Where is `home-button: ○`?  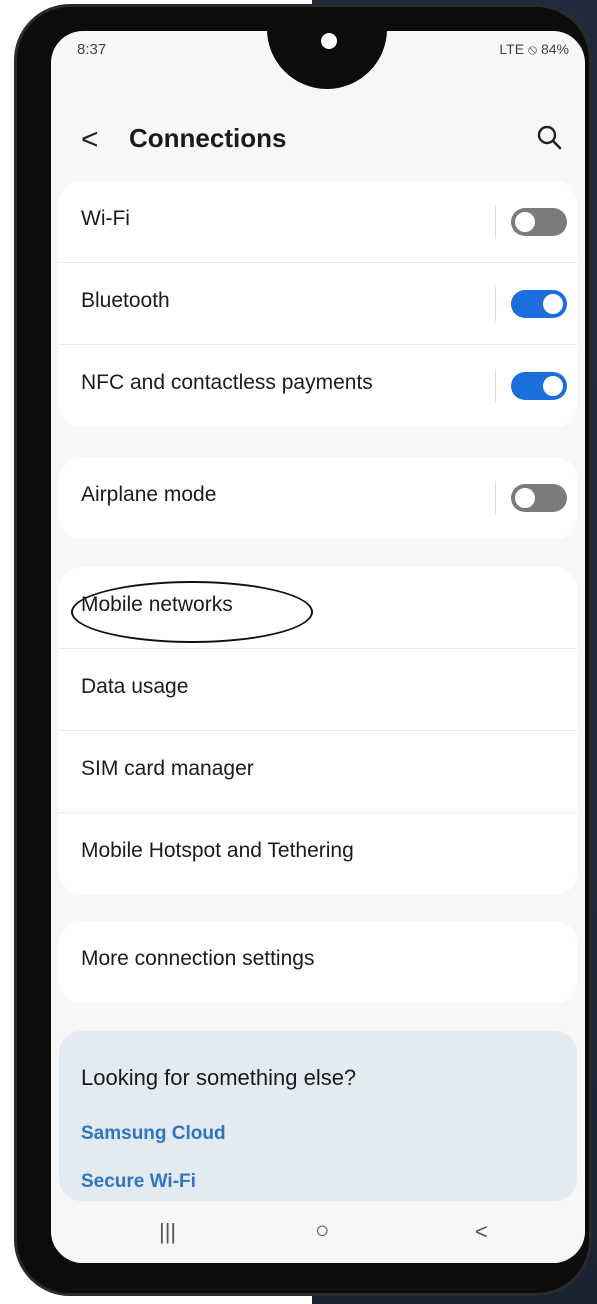
home-button: ○ is located at coordinates (322, 1231).